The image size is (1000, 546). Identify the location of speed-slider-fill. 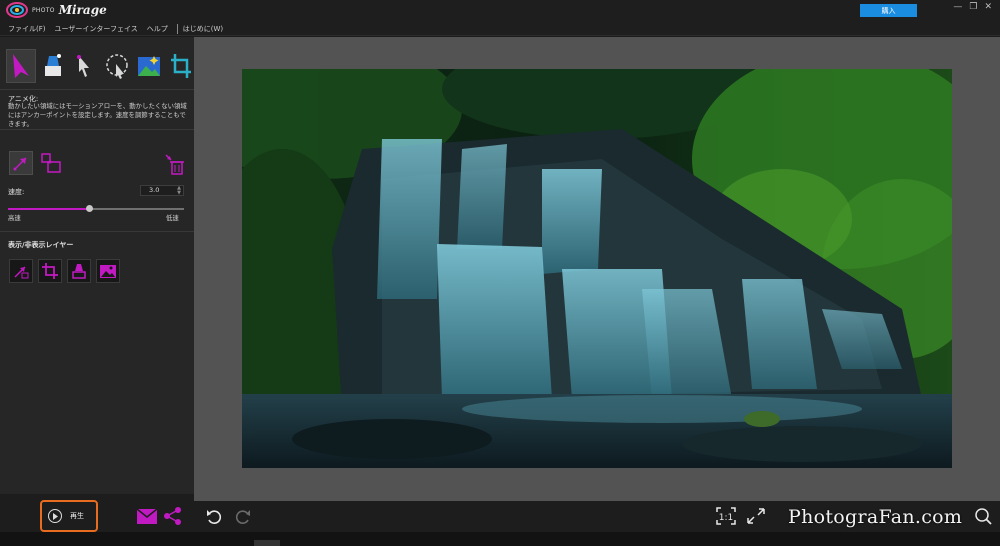
(48, 209).